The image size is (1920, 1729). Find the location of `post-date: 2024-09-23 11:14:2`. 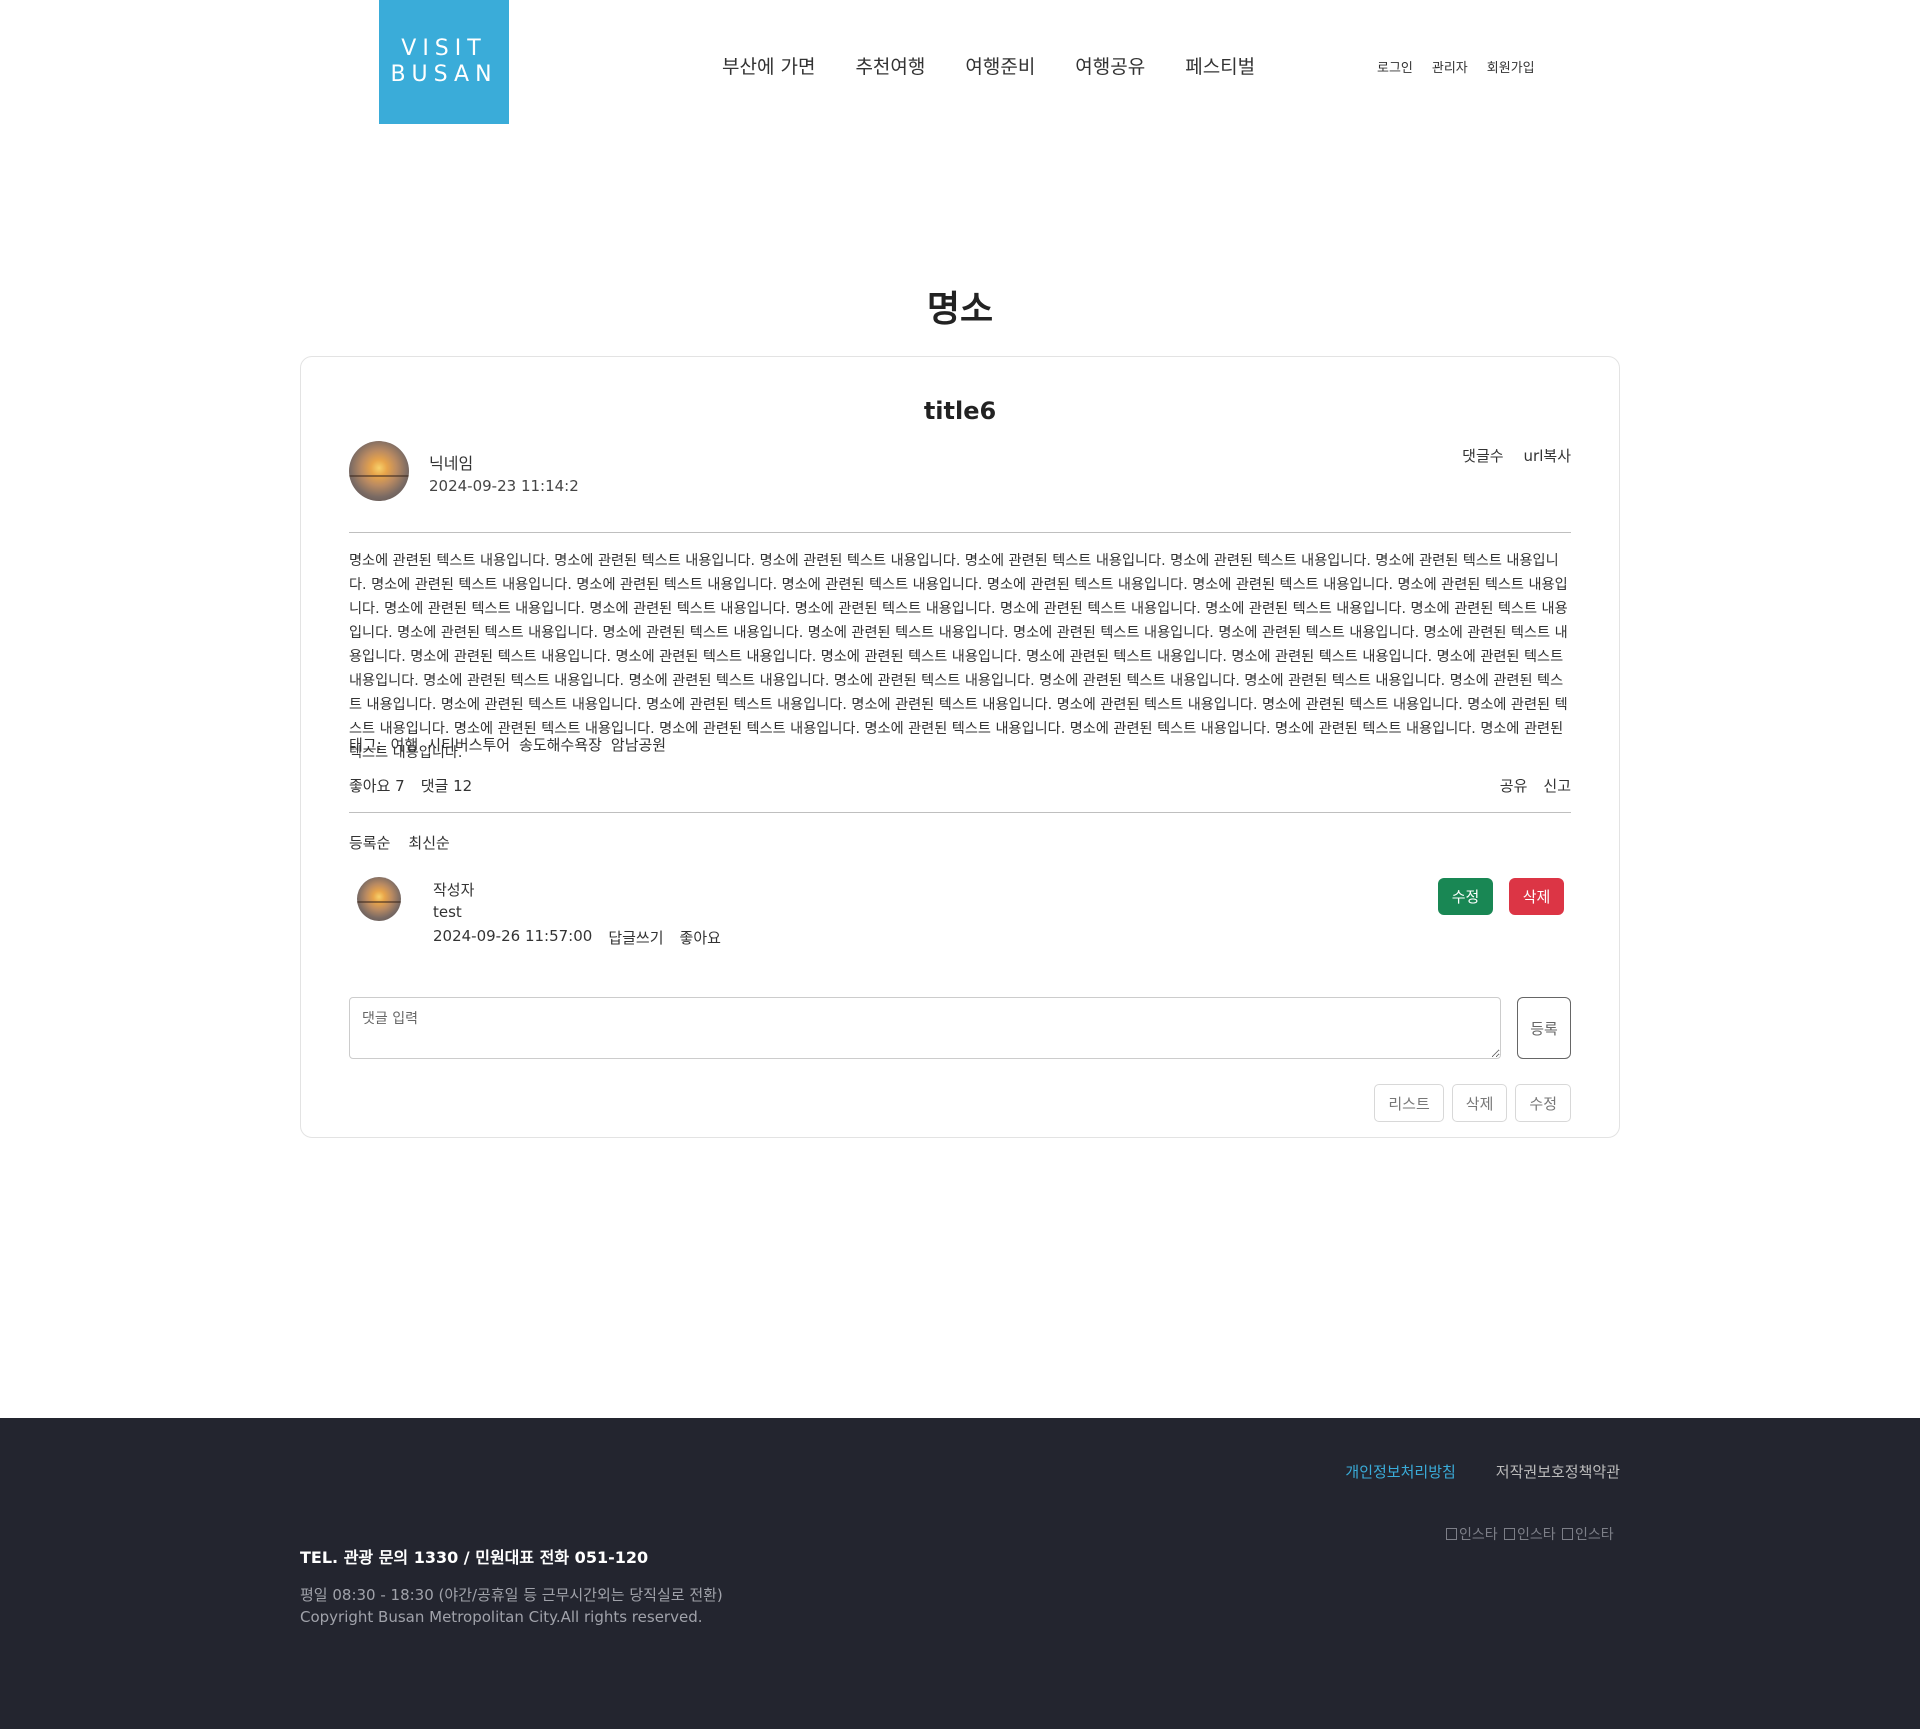

post-date: 2024-09-23 11:14:2 is located at coordinates (504, 486).